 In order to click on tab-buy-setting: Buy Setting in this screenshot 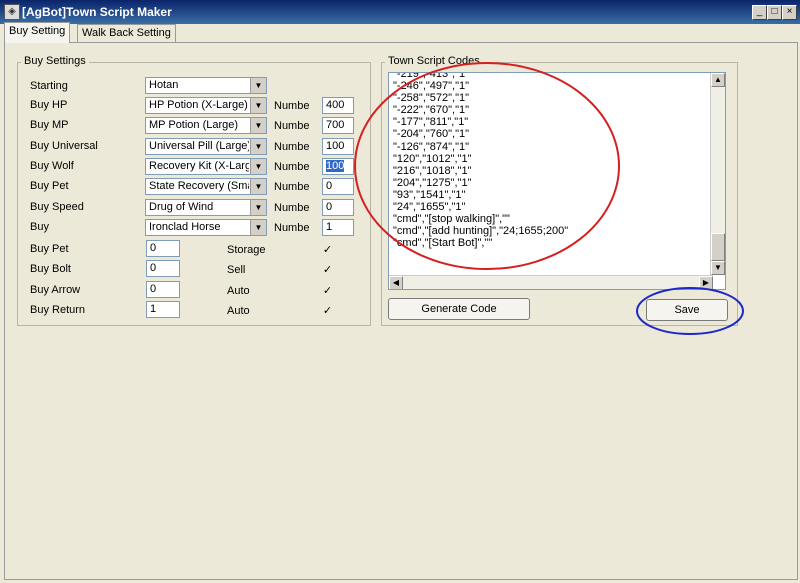, I will do `click(37, 32)`.